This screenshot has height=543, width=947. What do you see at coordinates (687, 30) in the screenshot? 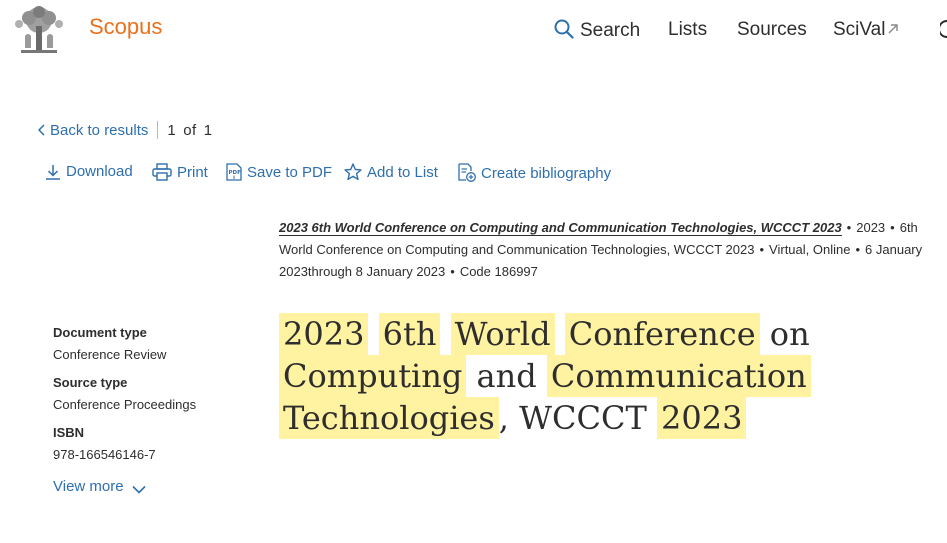
I see `nav-lists: Lists` at bounding box center [687, 30].